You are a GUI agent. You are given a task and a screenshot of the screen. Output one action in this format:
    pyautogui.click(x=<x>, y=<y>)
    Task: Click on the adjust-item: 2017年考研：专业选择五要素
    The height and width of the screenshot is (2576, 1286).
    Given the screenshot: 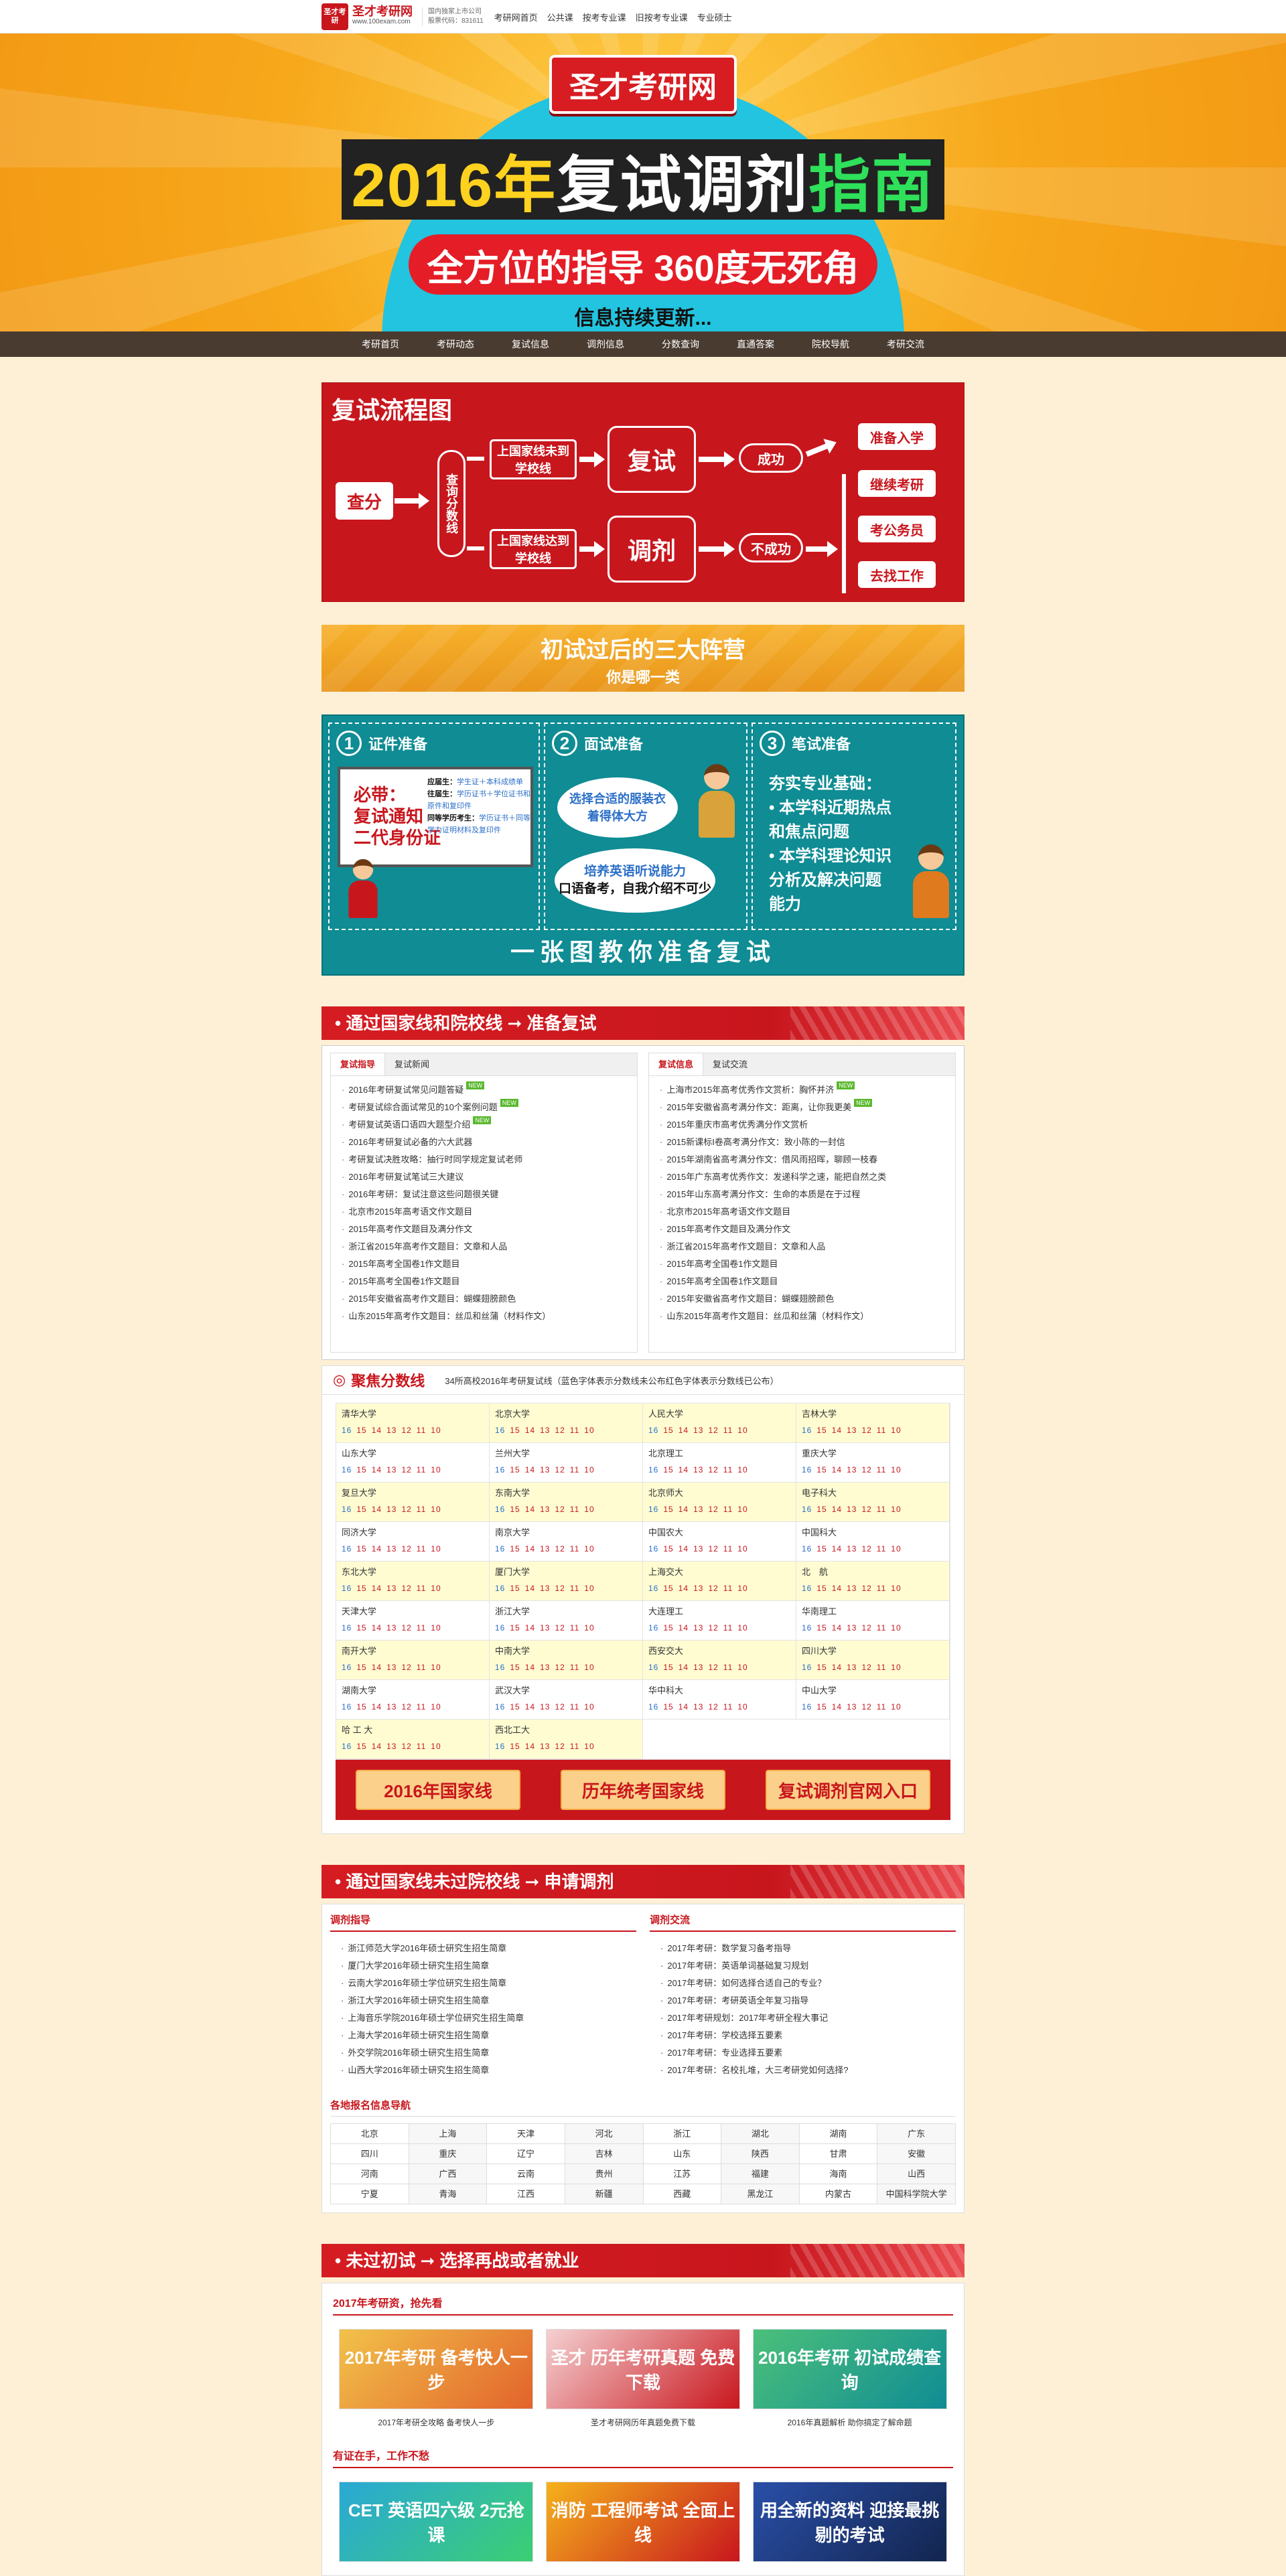 What is the action you would take?
    pyautogui.click(x=802, y=2053)
    